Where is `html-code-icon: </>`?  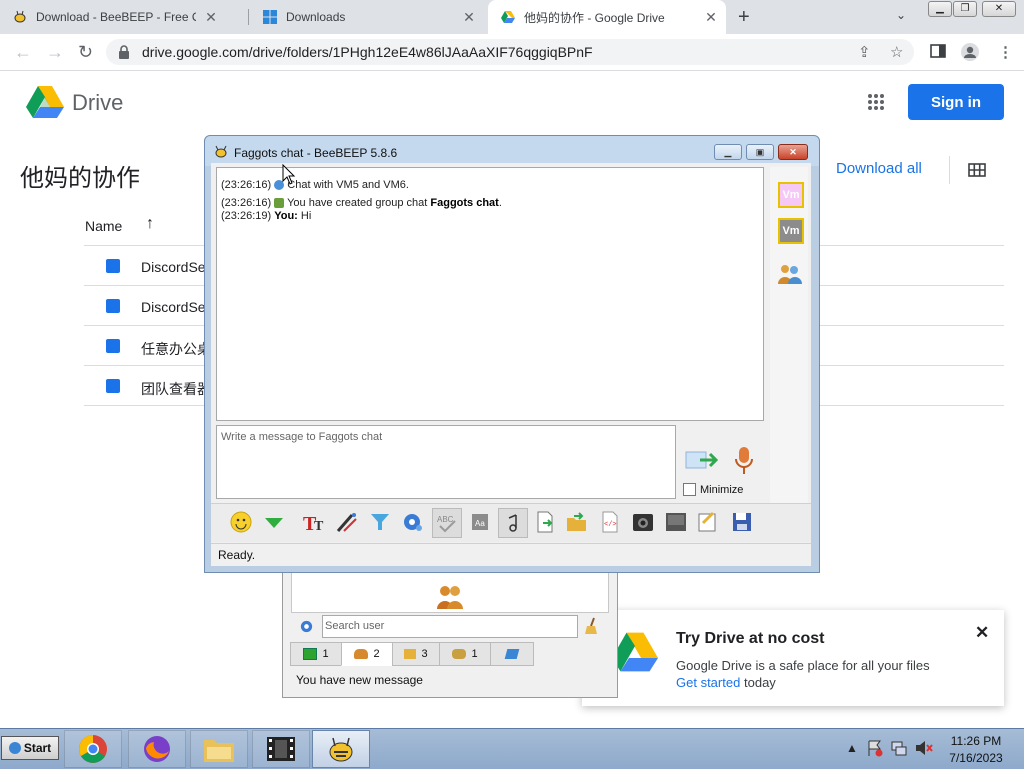 html-code-icon: </> is located at coordinates (610, 522).